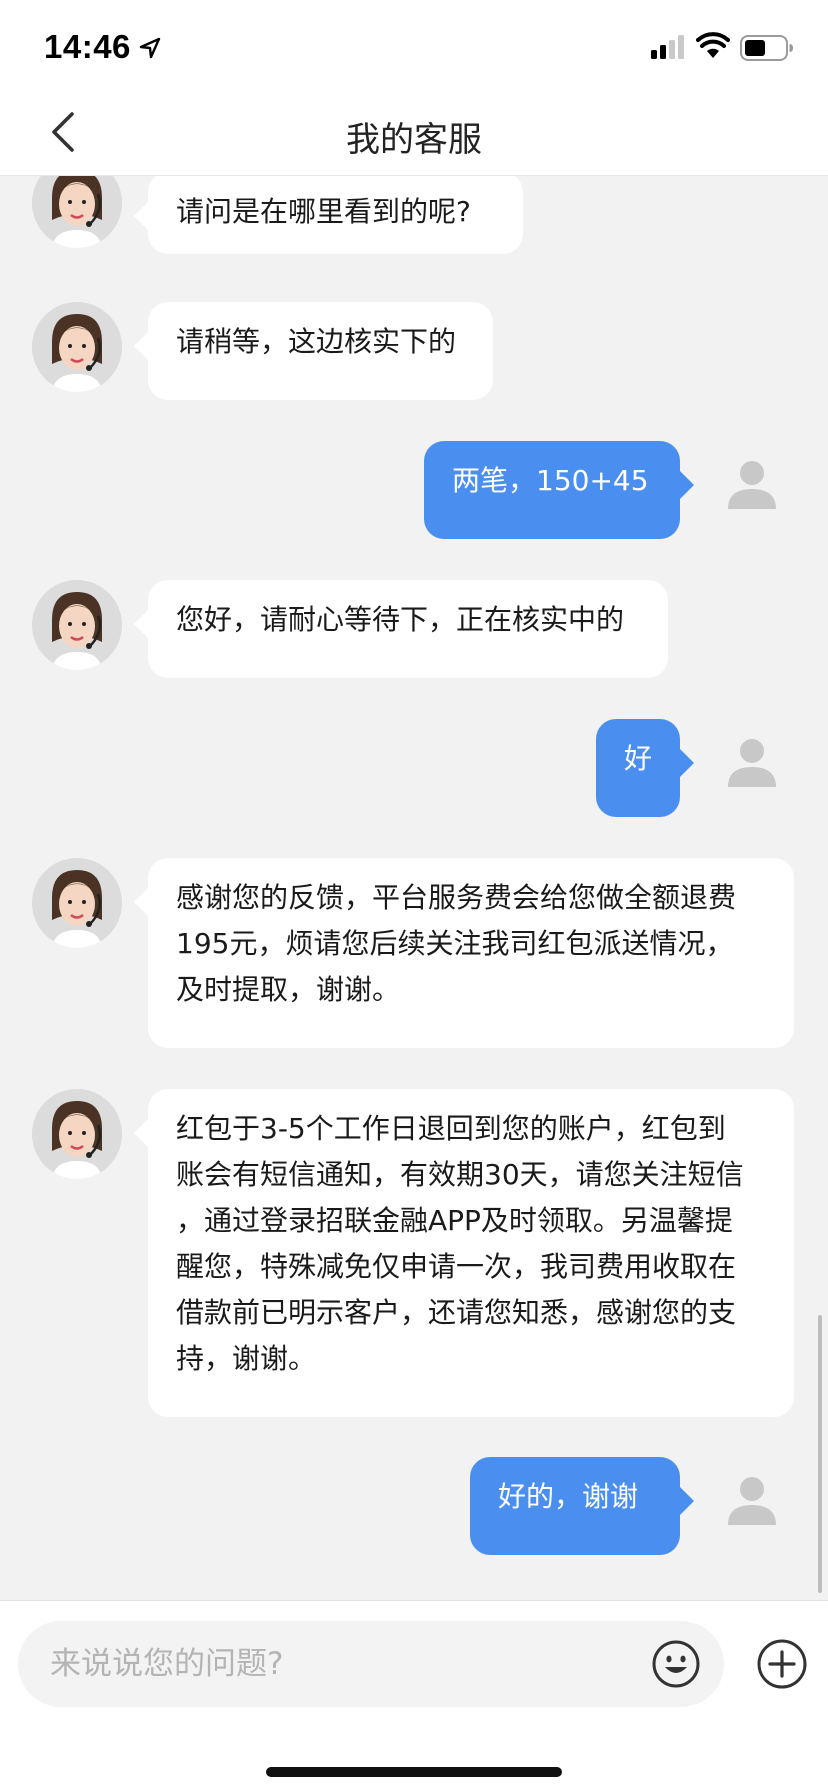 The width and height of the screenshot is (828, 1792). What do you see at coordinates (371, 1664) in the screenshot?
I see `message-input` at bounding box center [371, 1664].